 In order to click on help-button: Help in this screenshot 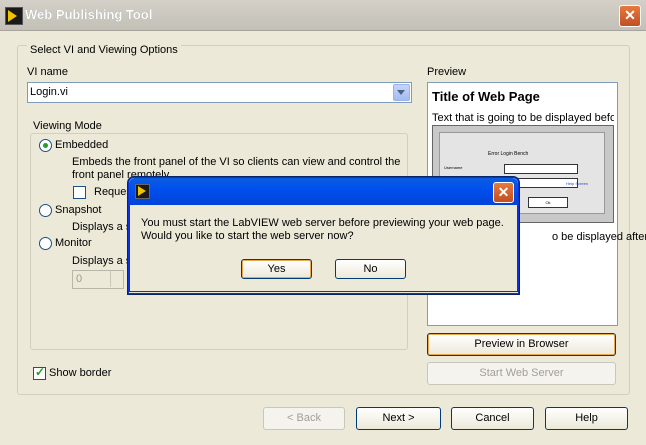, I will do `click(586, 418)`.